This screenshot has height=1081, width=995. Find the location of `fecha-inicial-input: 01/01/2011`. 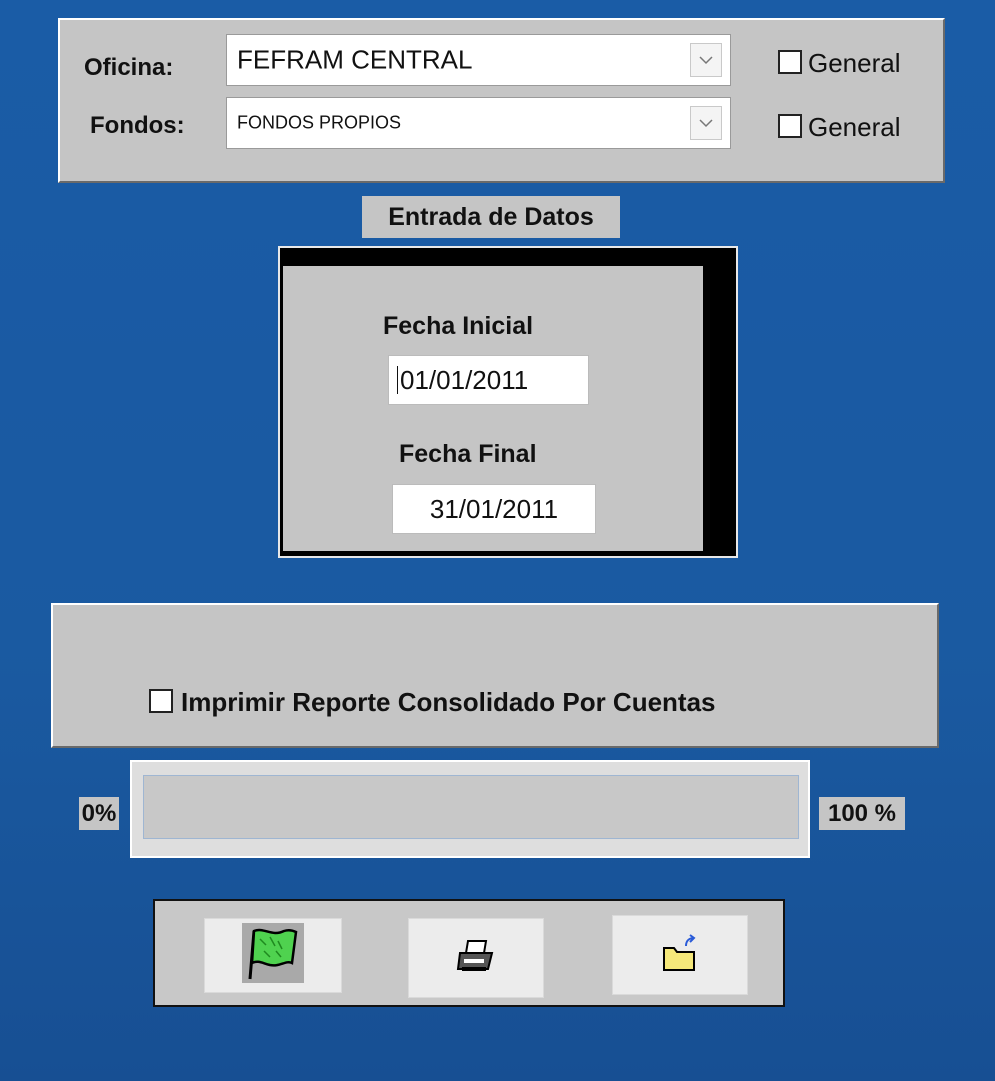

fecha-inicial-input: 01/01/2011 is located at coordinates (488, 380).